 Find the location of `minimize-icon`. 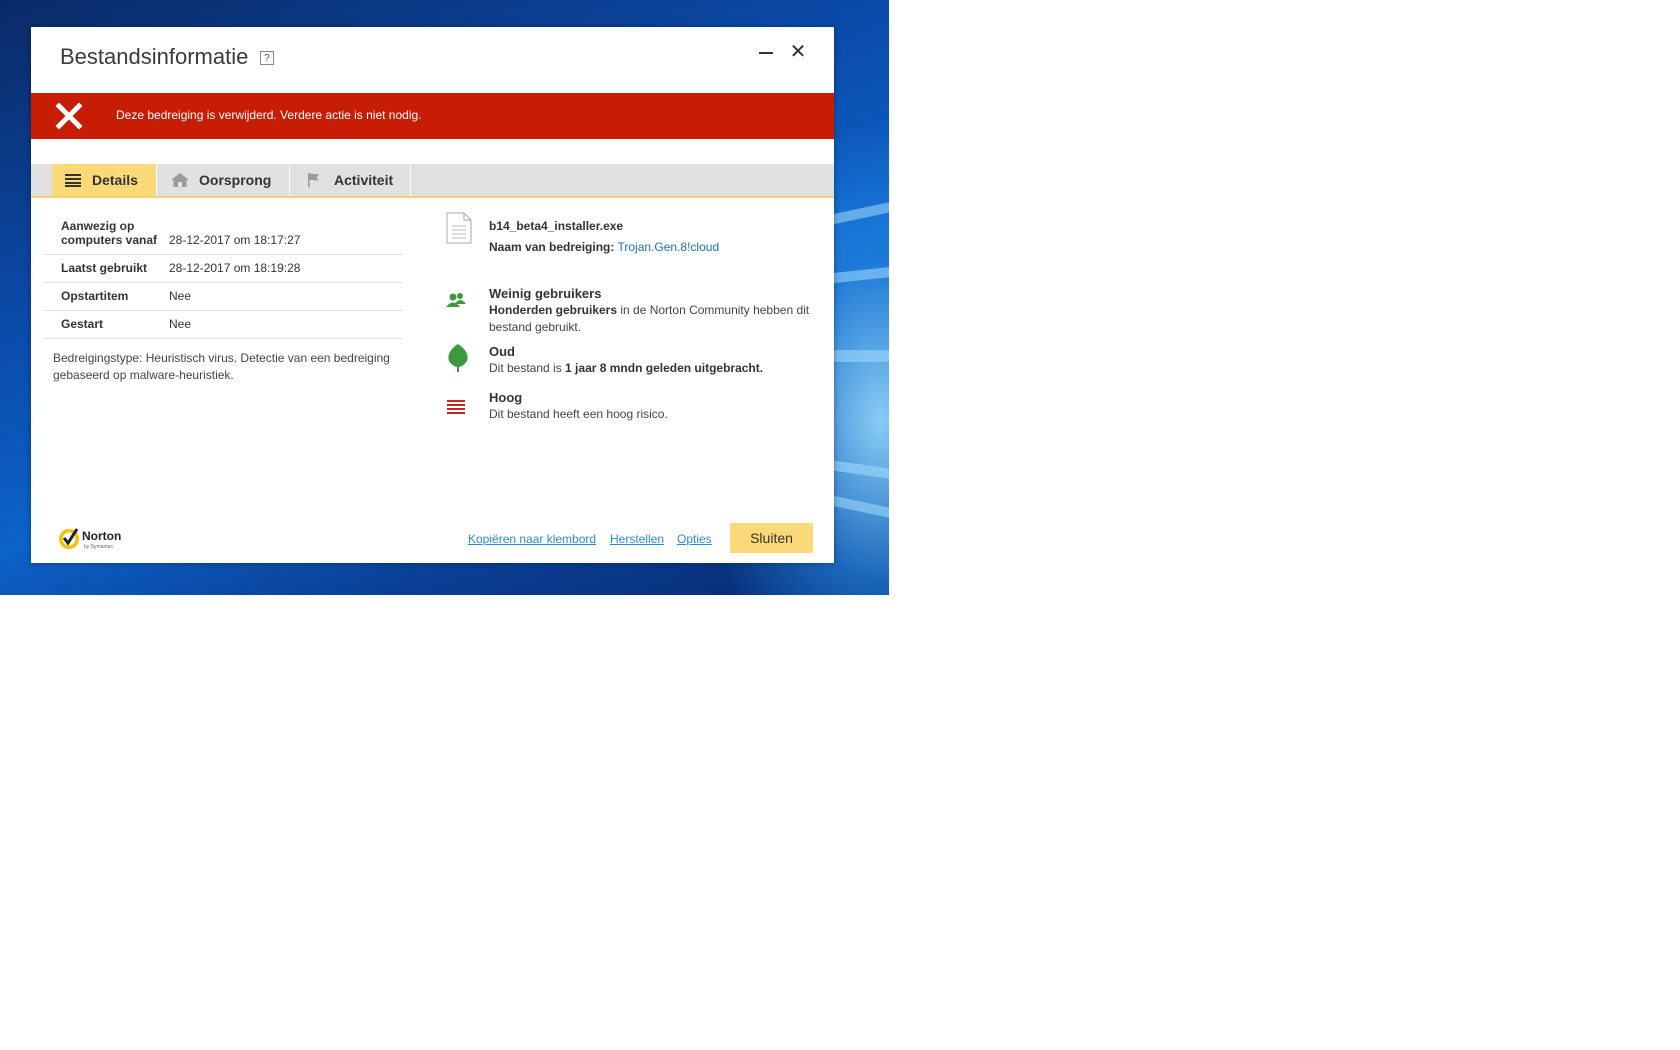

minimize-icon is located at coordinates (766, 53).